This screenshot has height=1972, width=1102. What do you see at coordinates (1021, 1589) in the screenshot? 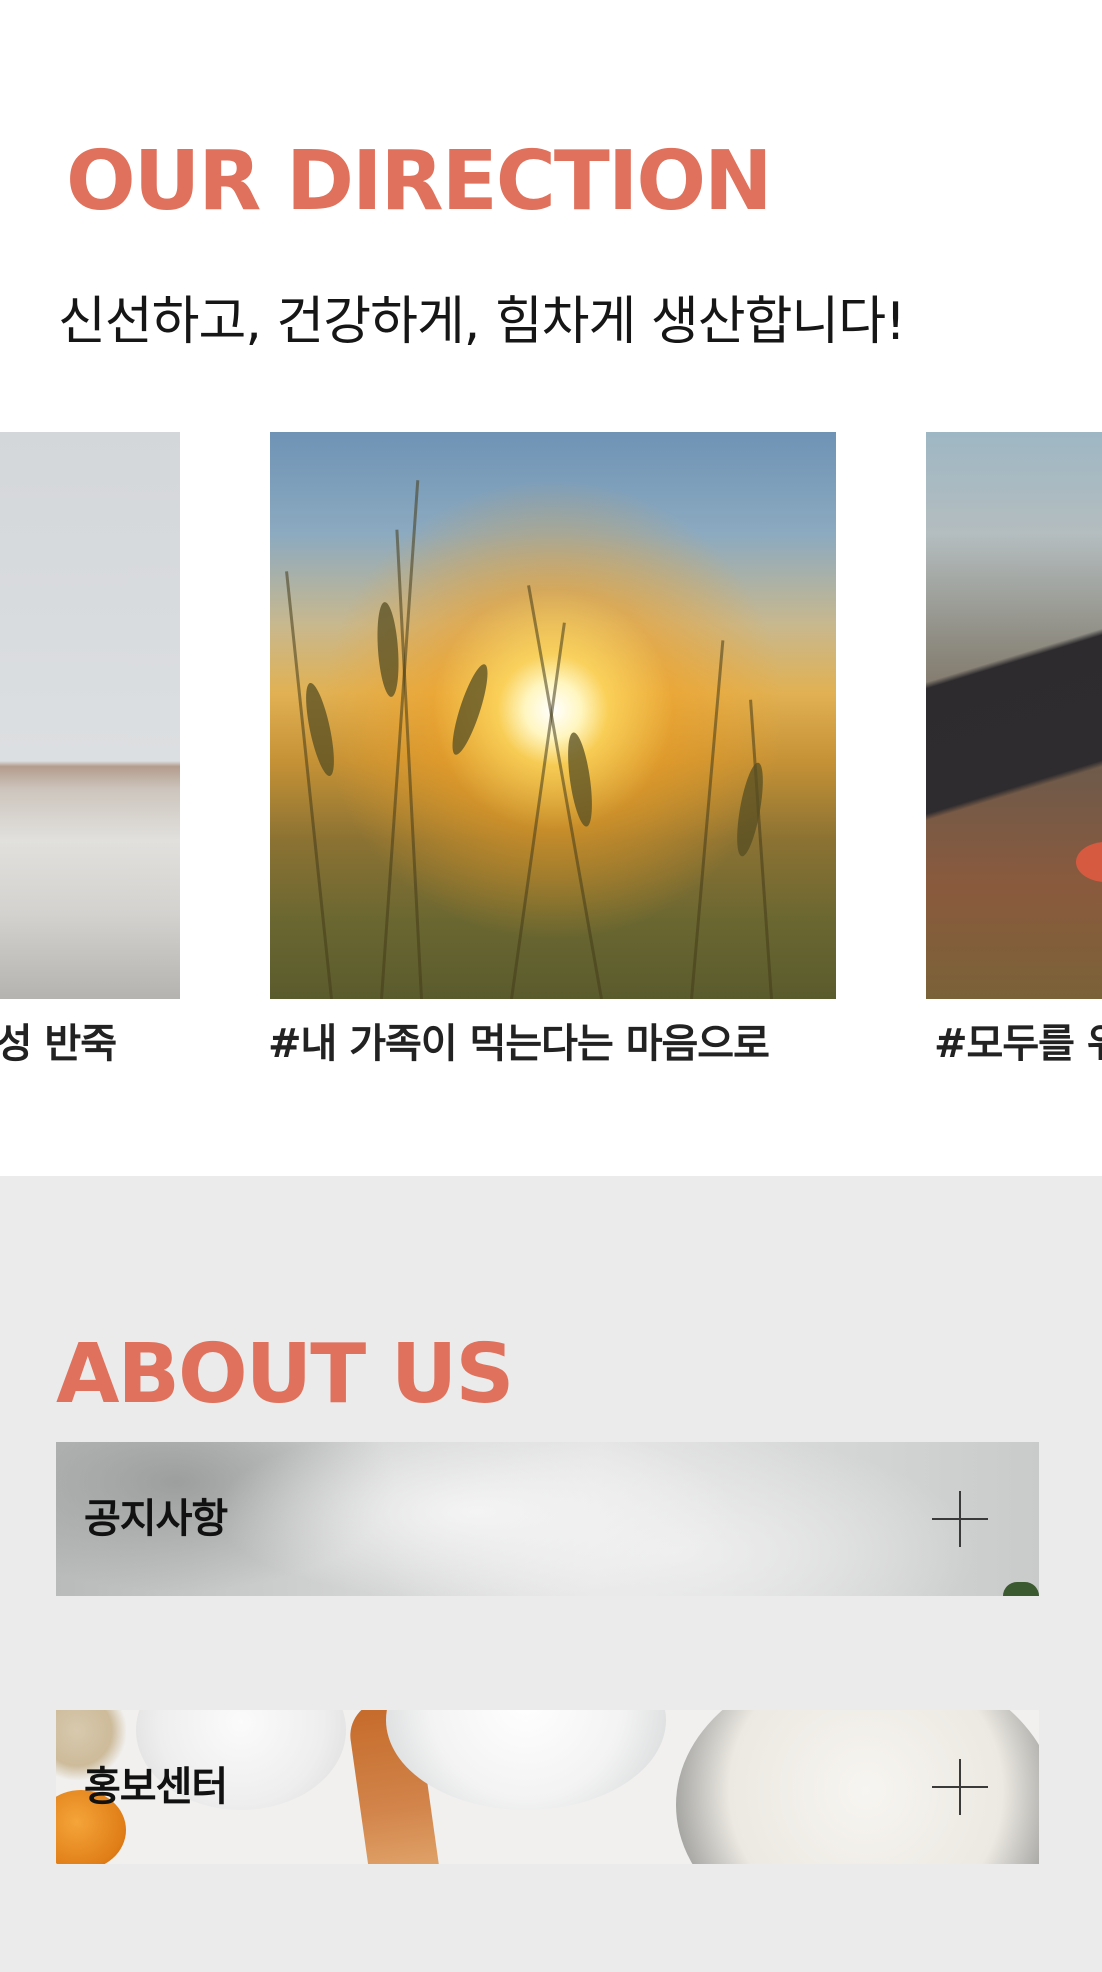
I see `bush-decoration` at bounding box center [1021, 1589].